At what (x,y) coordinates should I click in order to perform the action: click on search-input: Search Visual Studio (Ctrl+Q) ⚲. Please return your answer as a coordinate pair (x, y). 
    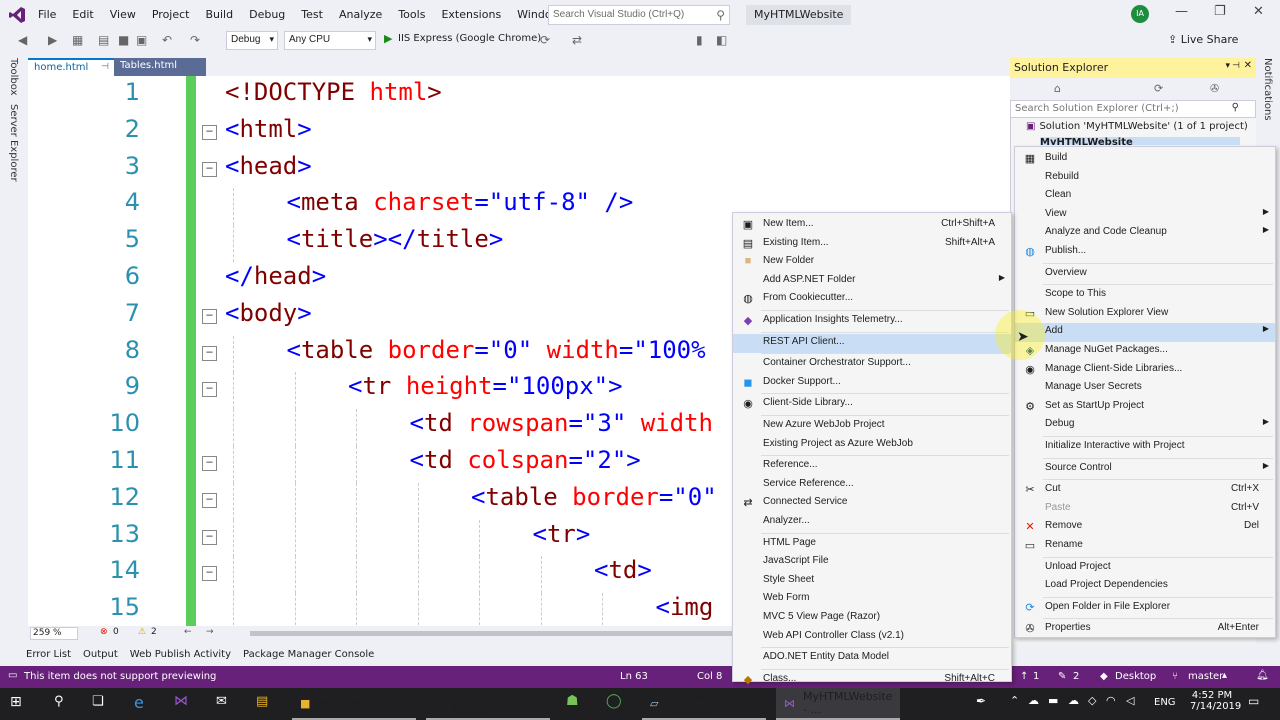
    Looking at the image, I should click on (639, 15).